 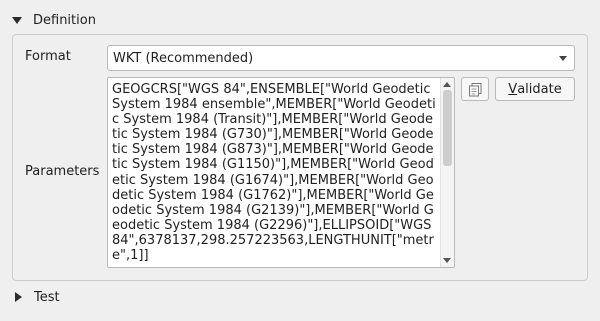 What do you see at coordinates (447, 128) in the screenshot?
I see `scrollbar-thumb` at bounding box center [447, 128].